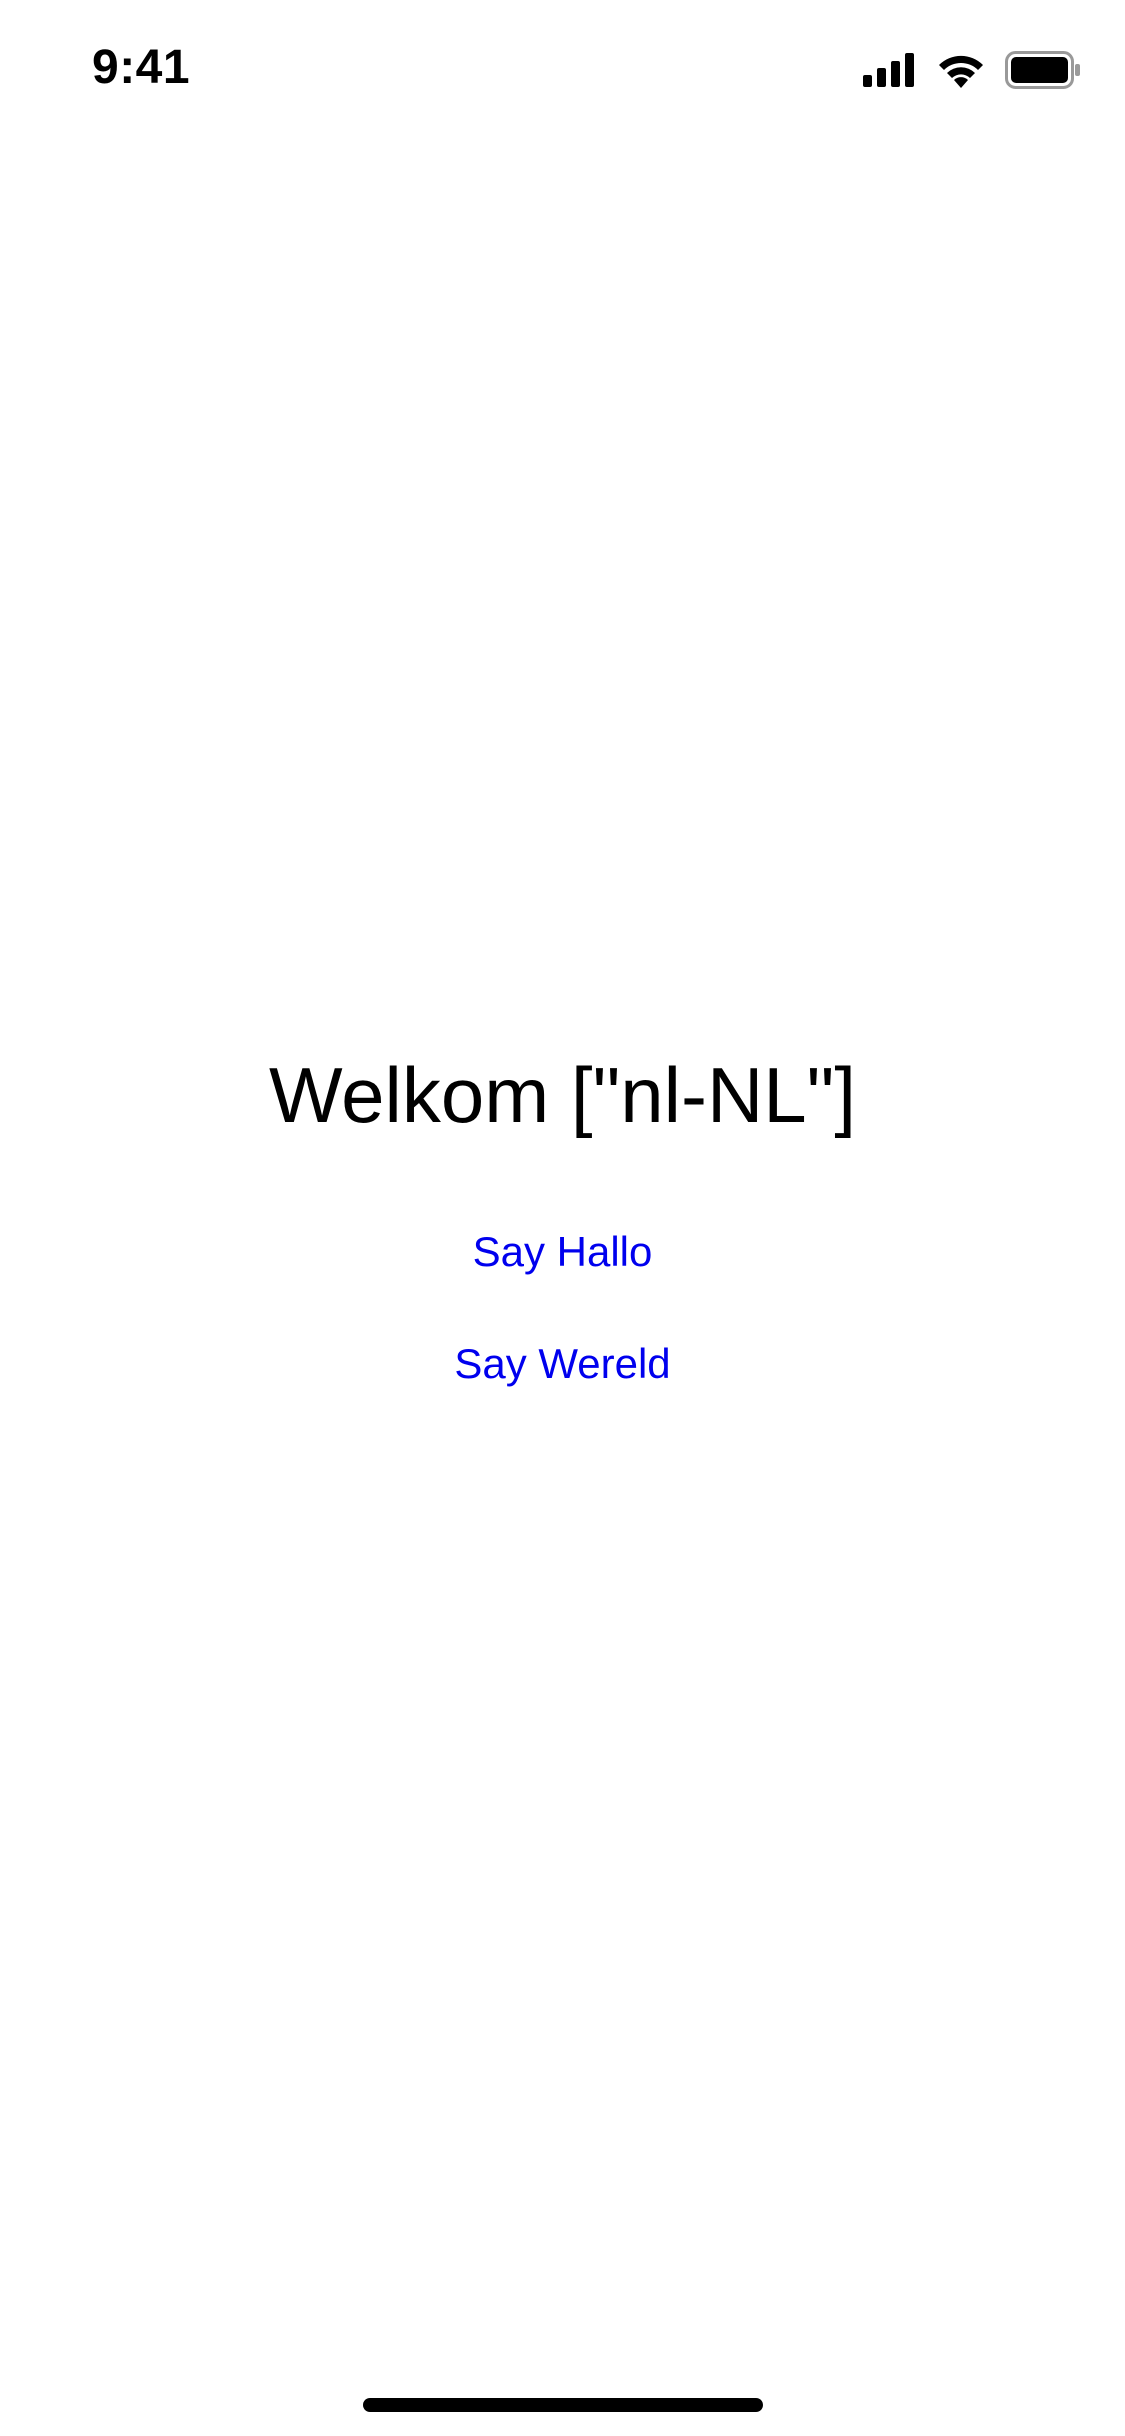 Image resolution: width=1125 pixels, height=2436 pixels. Describe the element at coordinates (562, 1252) in the screenshot. I see `say-hallo-button: Say Hallo` at that location.